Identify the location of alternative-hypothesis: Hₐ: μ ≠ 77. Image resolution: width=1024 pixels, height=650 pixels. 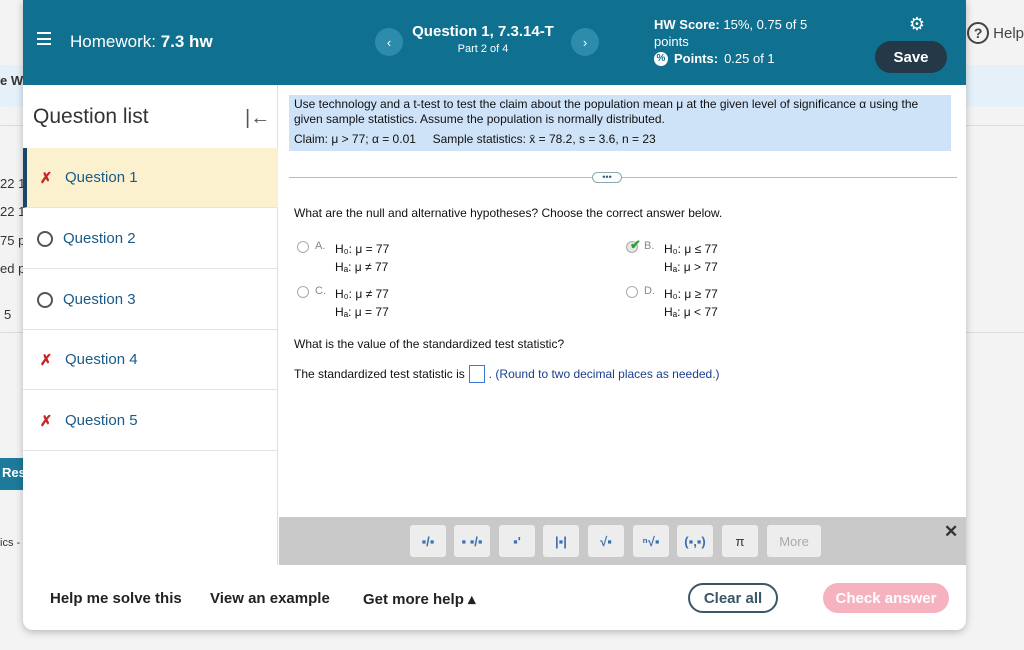
(362, 267).